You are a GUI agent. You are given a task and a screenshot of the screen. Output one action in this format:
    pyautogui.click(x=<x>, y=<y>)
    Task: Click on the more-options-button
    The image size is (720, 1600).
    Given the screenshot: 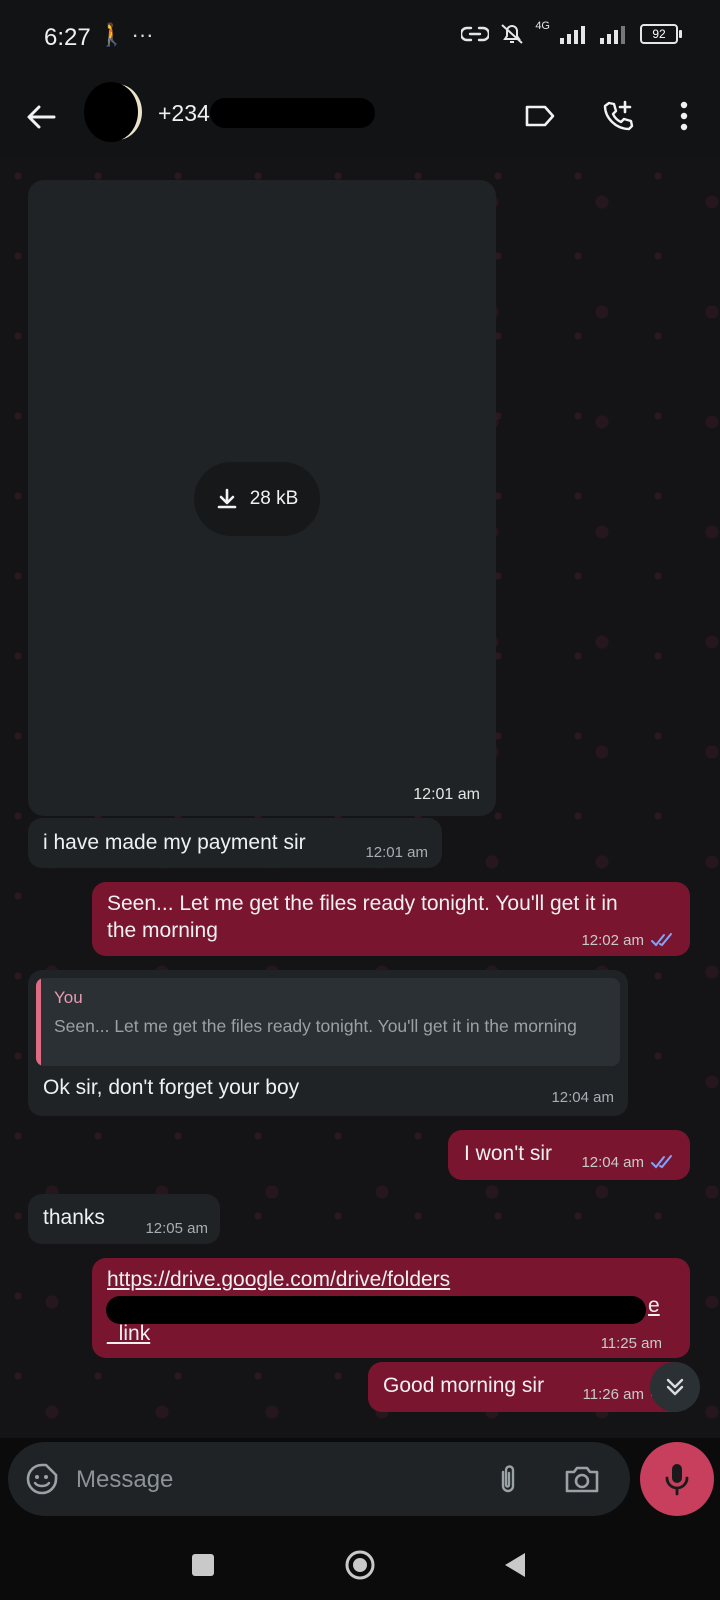 What is the action you would take?
    pyautogui.click(x=684, y=116)
    